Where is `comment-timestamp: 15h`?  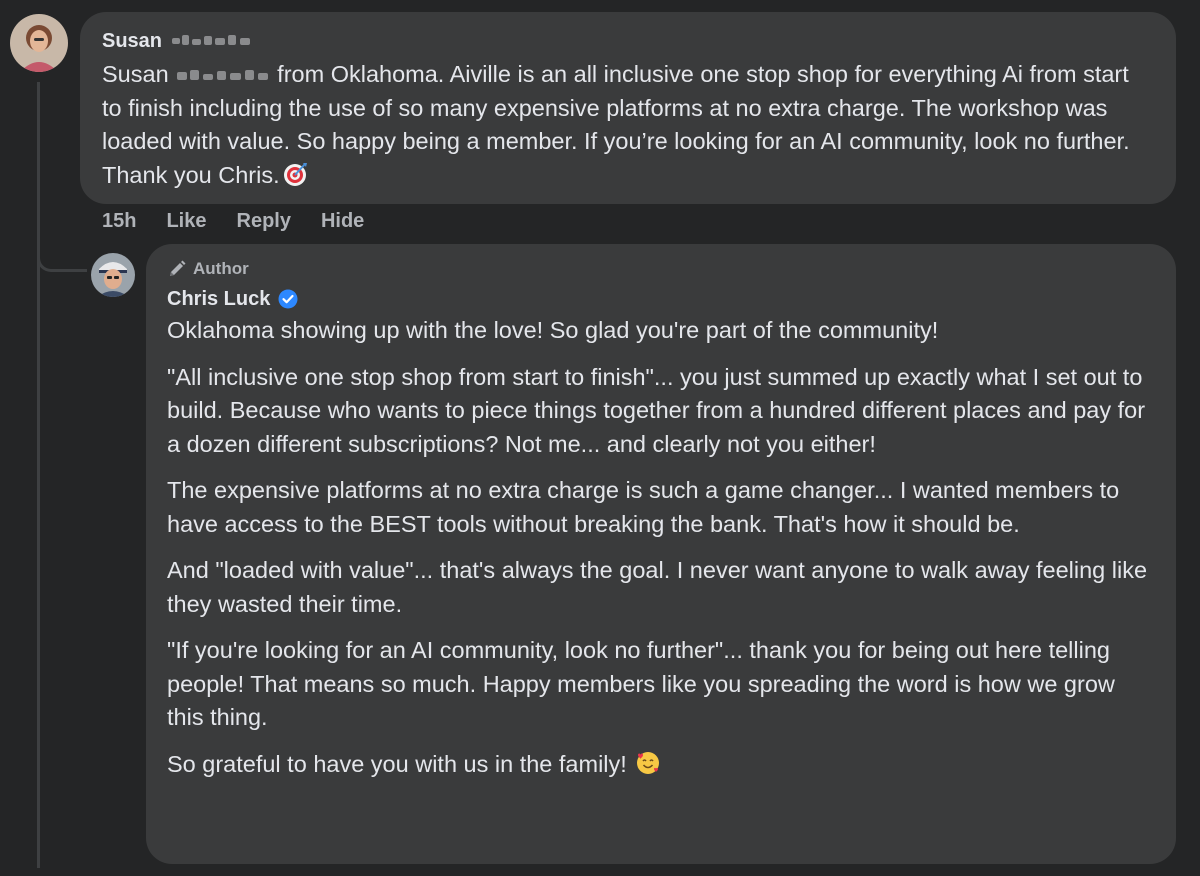 comment-timestamp: 15h is located at coordinates (119, 221).